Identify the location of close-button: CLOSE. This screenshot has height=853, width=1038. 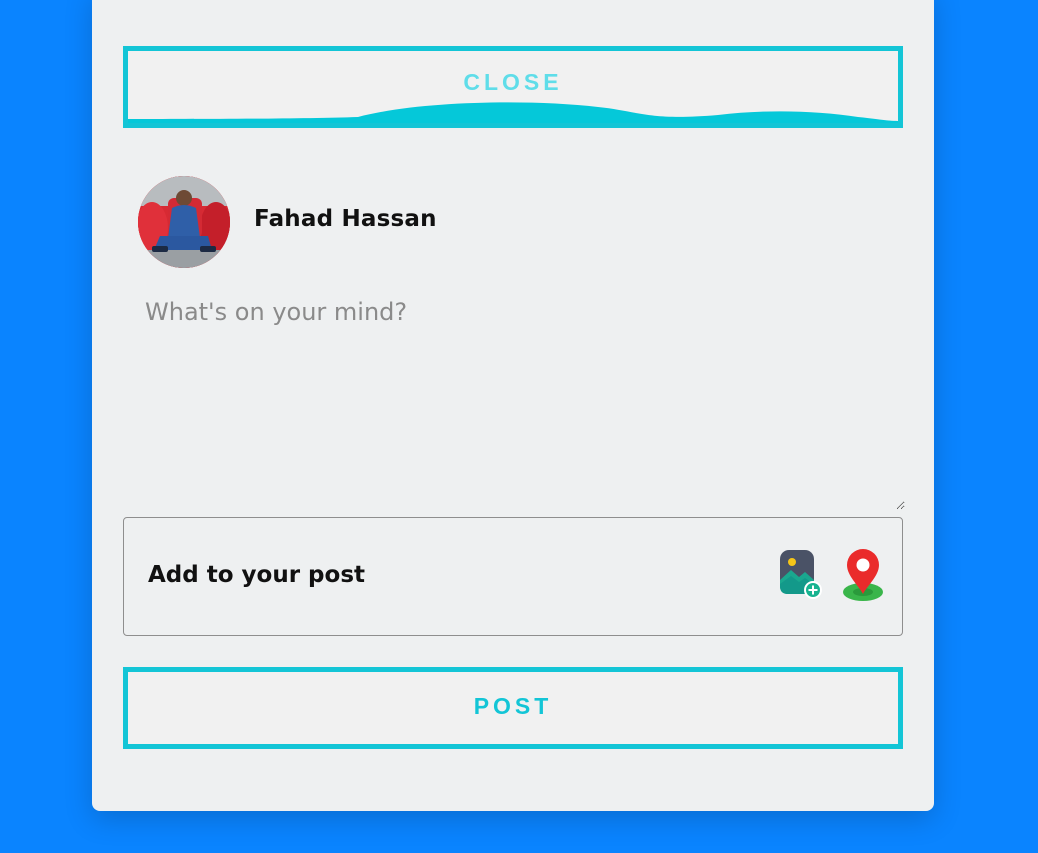
(513, 87).